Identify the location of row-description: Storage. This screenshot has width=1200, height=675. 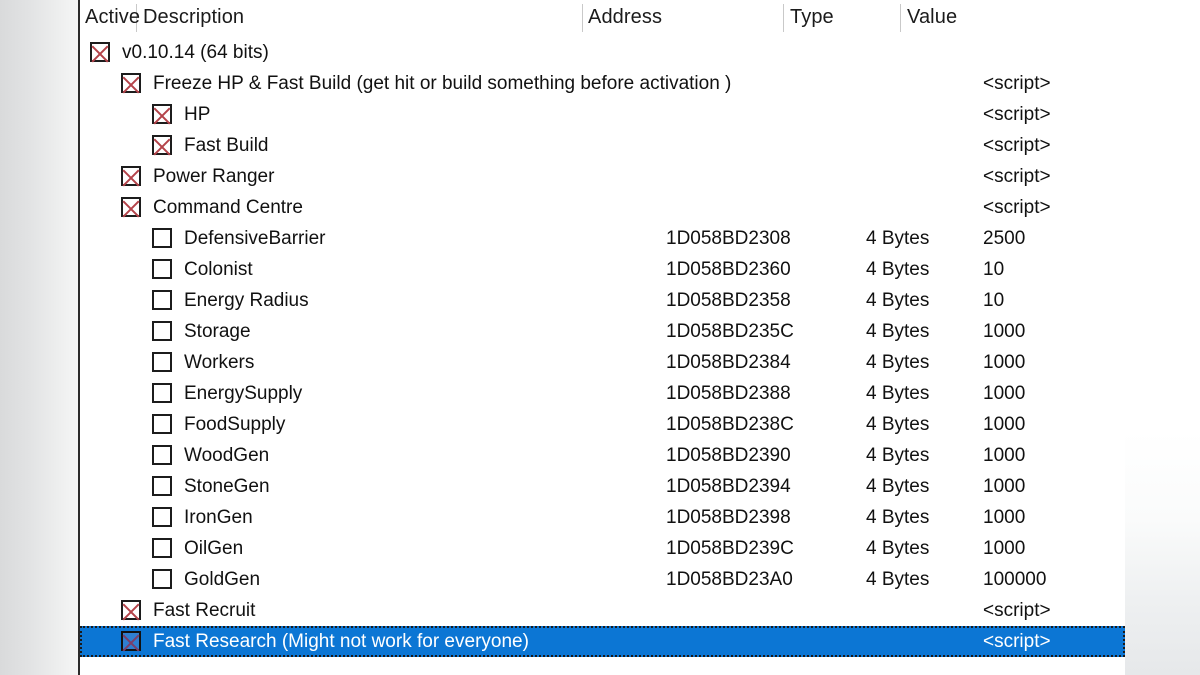
(217, 331).